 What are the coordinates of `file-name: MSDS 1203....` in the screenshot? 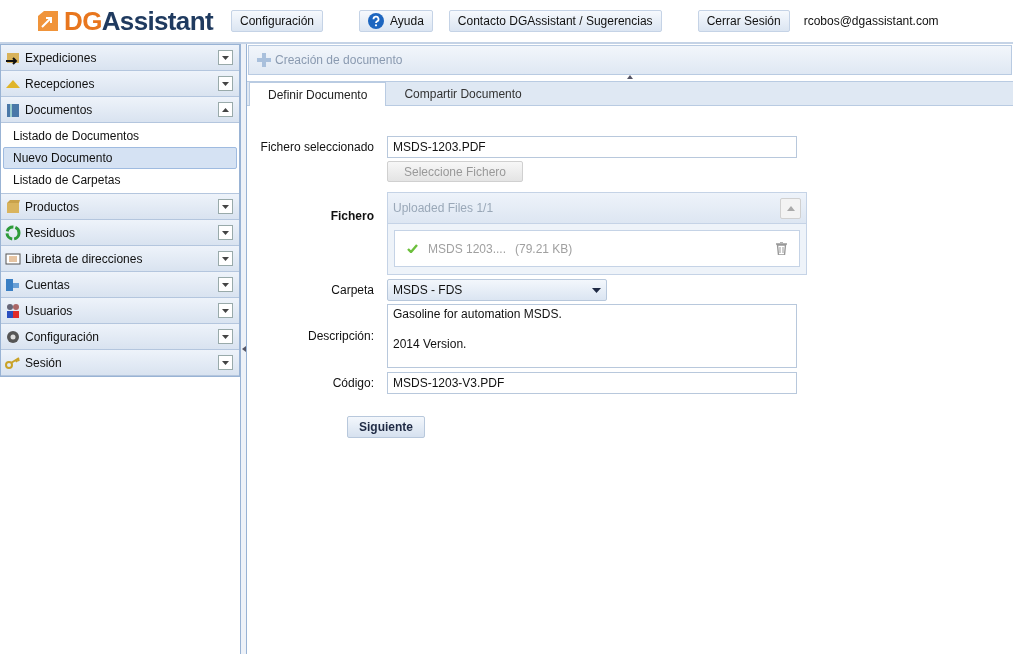 It's located at (468, 249).